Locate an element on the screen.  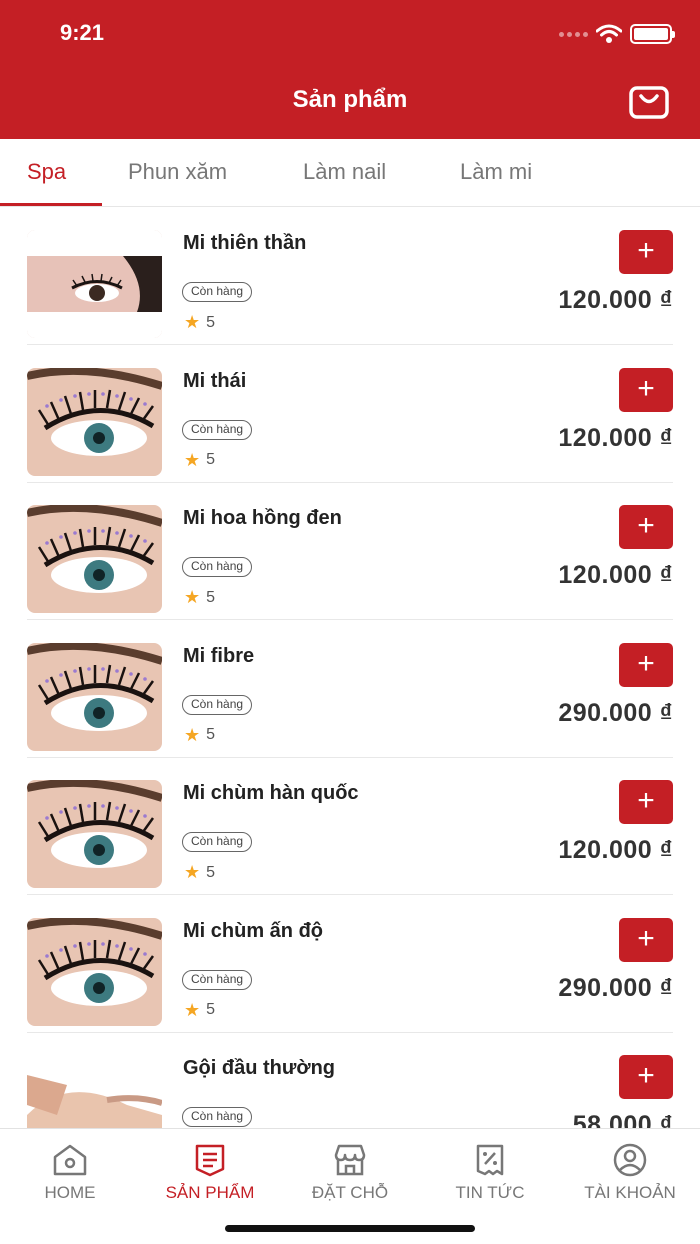
nav-account: TÀI KHOẢN is located at coordinates (630, 1173).